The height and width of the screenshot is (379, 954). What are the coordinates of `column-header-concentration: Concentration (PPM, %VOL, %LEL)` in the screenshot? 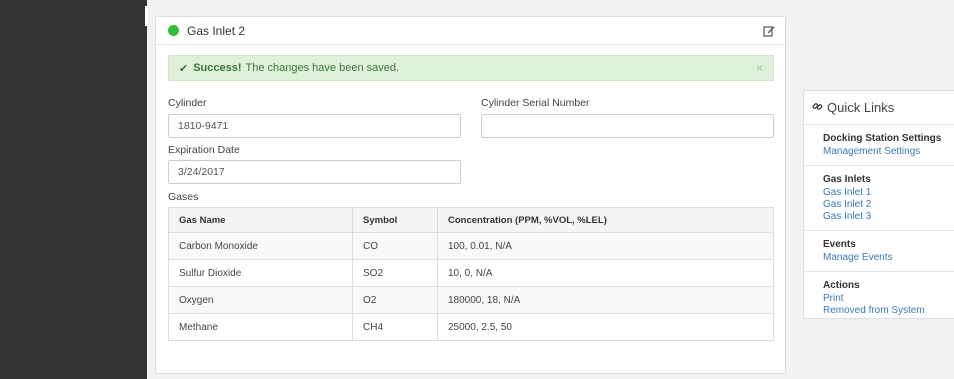 It's located at (605, 220).